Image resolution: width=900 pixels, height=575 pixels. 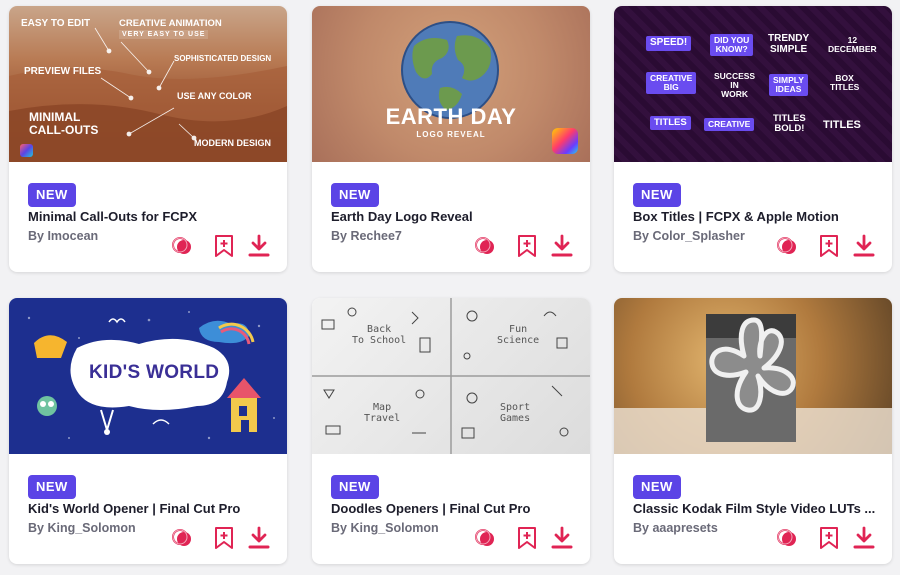 I want to click on doodle-grid, so click(x=451, y=376).